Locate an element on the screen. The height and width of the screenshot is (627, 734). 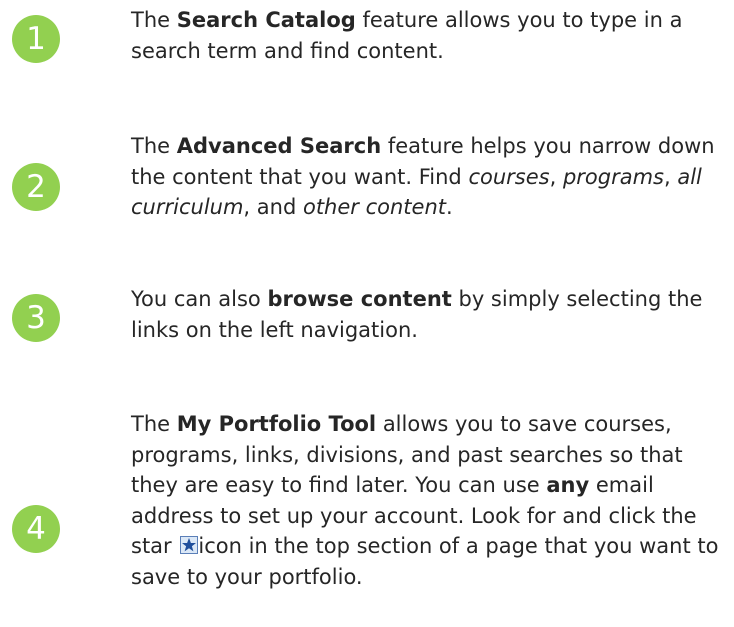
emphasis: any is located at coordinates (568, 485).